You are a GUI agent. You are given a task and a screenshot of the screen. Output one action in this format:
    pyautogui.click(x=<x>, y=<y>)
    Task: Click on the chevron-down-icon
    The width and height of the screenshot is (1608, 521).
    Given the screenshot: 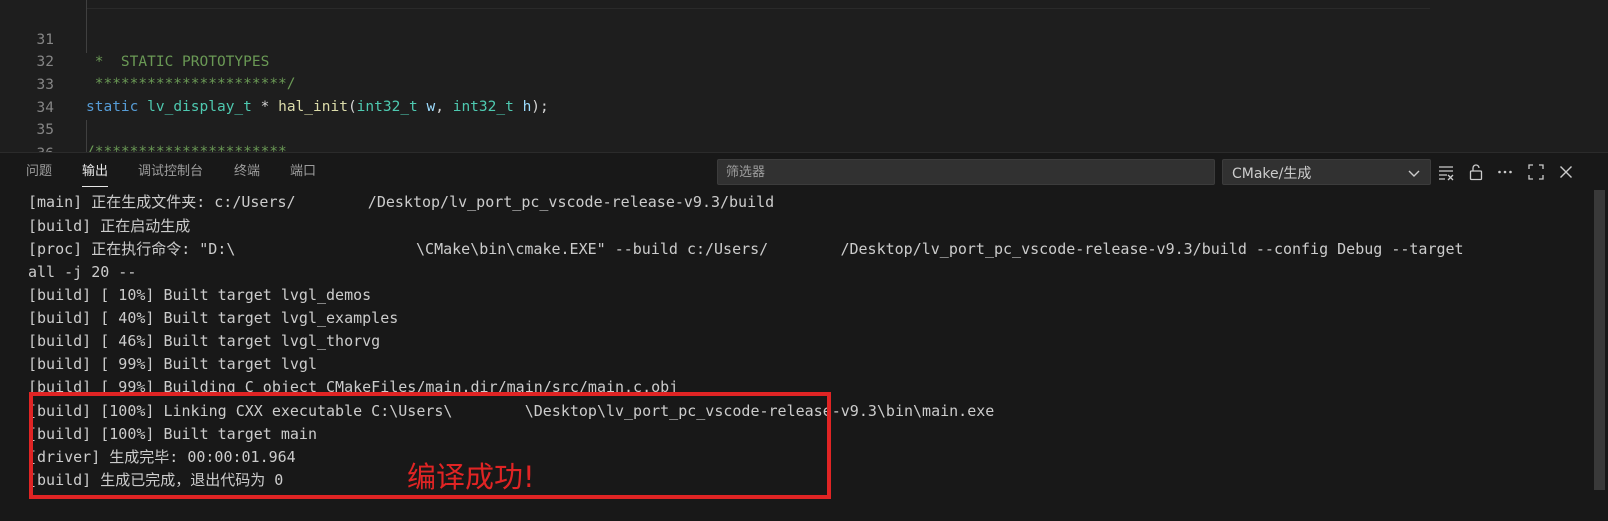 What is the action you would take?
    pyautogui.click(x=1414, y=173)
    